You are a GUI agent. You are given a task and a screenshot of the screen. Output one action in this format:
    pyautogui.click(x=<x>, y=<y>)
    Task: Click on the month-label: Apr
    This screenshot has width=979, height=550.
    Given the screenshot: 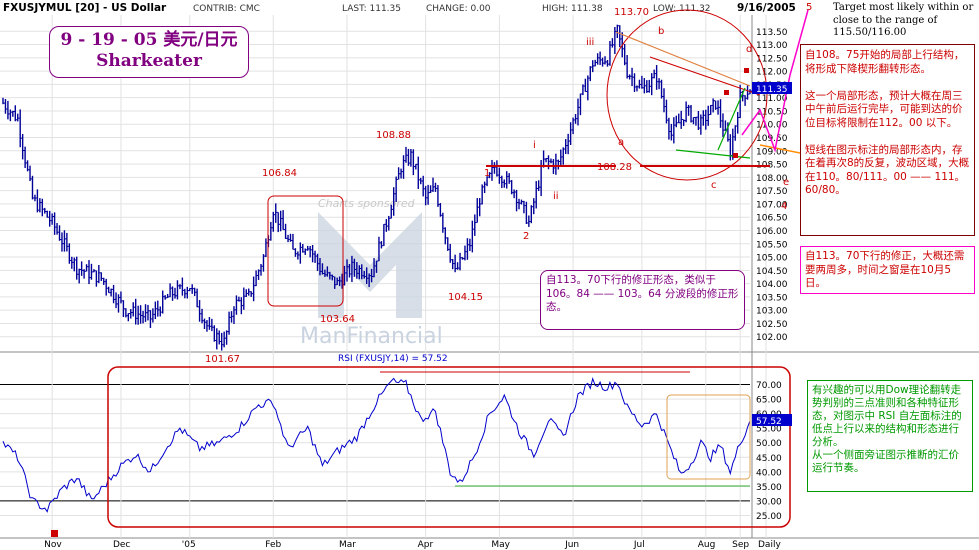 What is the action you would take?
    pyautogui.click(x=426, y=545)
    